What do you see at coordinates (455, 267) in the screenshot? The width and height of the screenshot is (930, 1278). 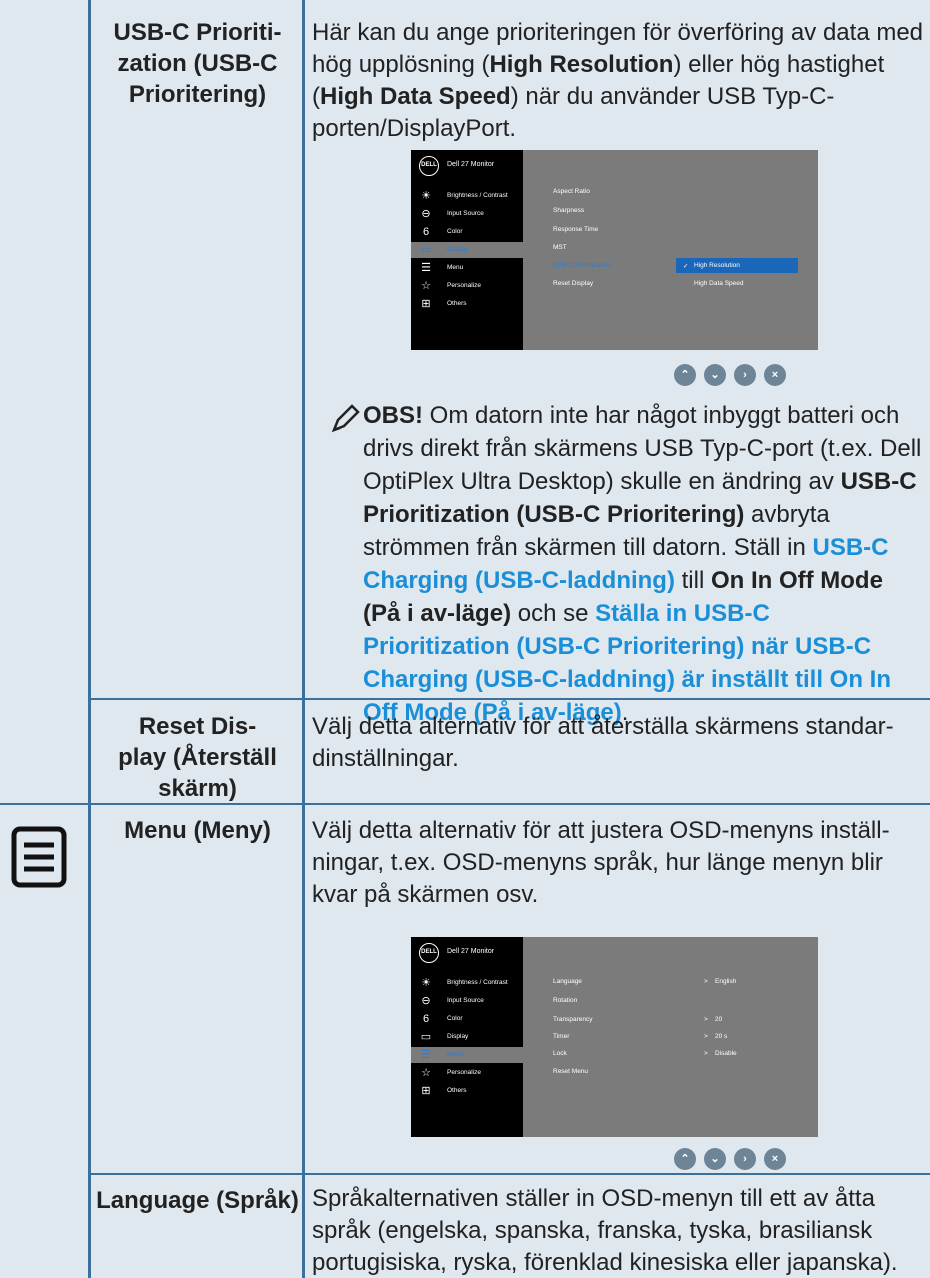 I see `osd-item-label: Menu` at bounding box center [455, 267].